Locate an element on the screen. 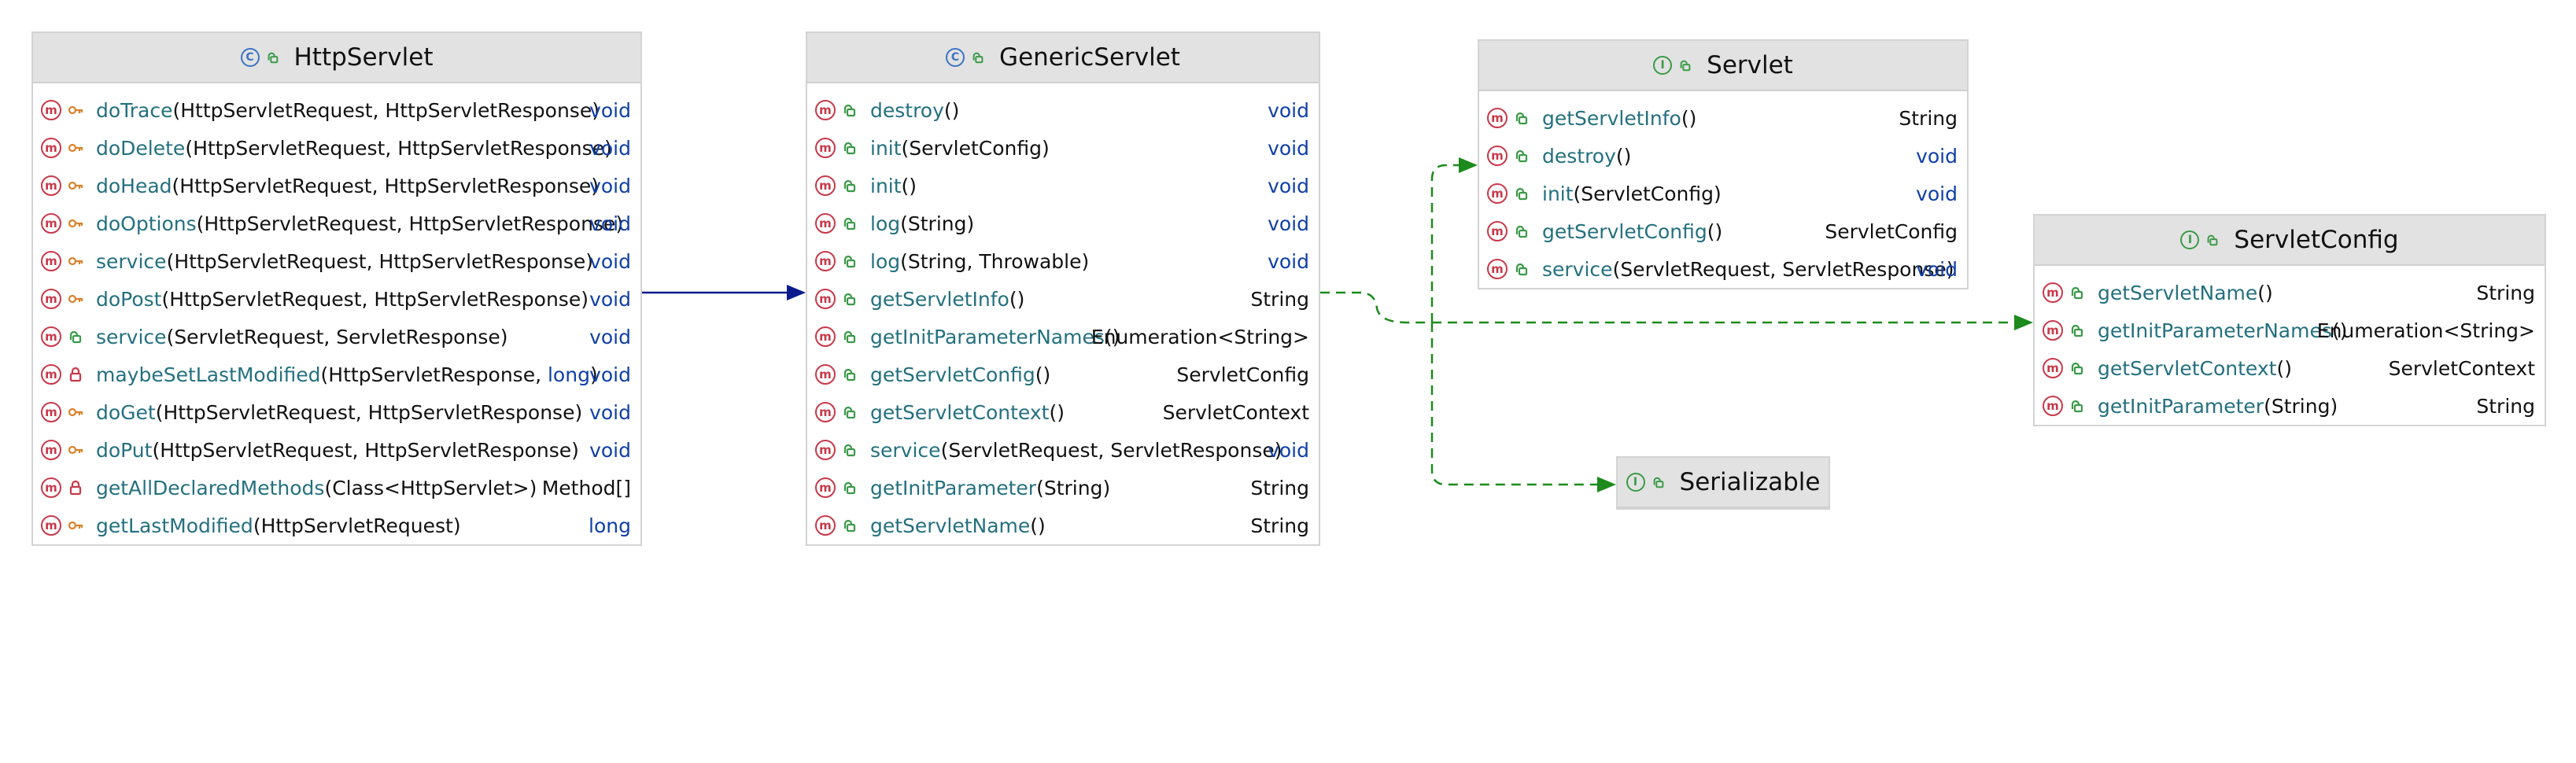 This screenshot has height=763, width=2576. method-params: (ServletConfig) is located at coordinates (1648, 193).